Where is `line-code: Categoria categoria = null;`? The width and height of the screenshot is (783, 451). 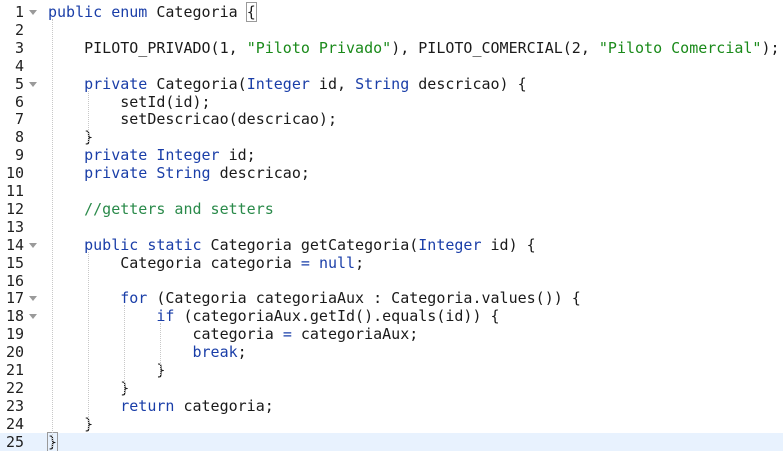
line-code: Categoria categoria = null; is located at coordinates (206, 263).